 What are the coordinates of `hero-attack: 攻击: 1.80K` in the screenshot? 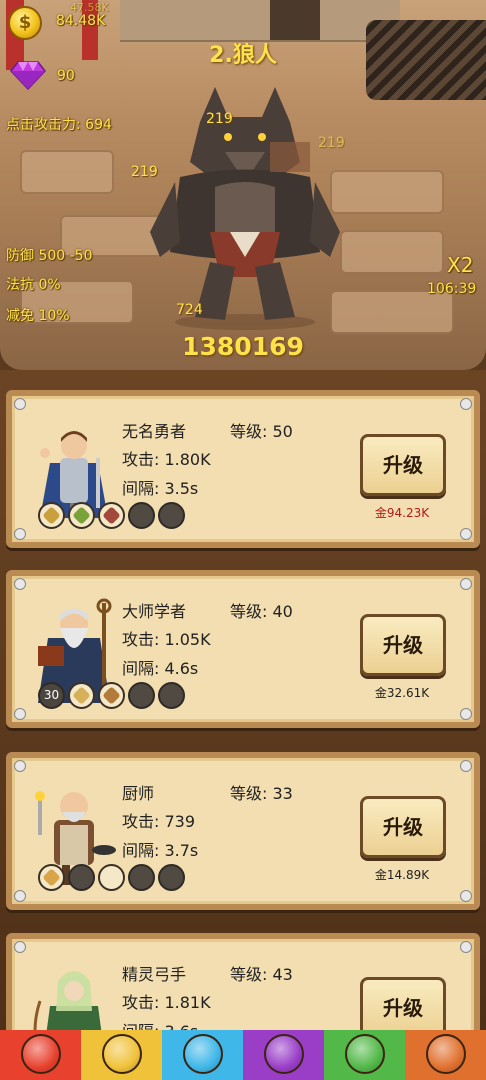 It's located at (166, 459).